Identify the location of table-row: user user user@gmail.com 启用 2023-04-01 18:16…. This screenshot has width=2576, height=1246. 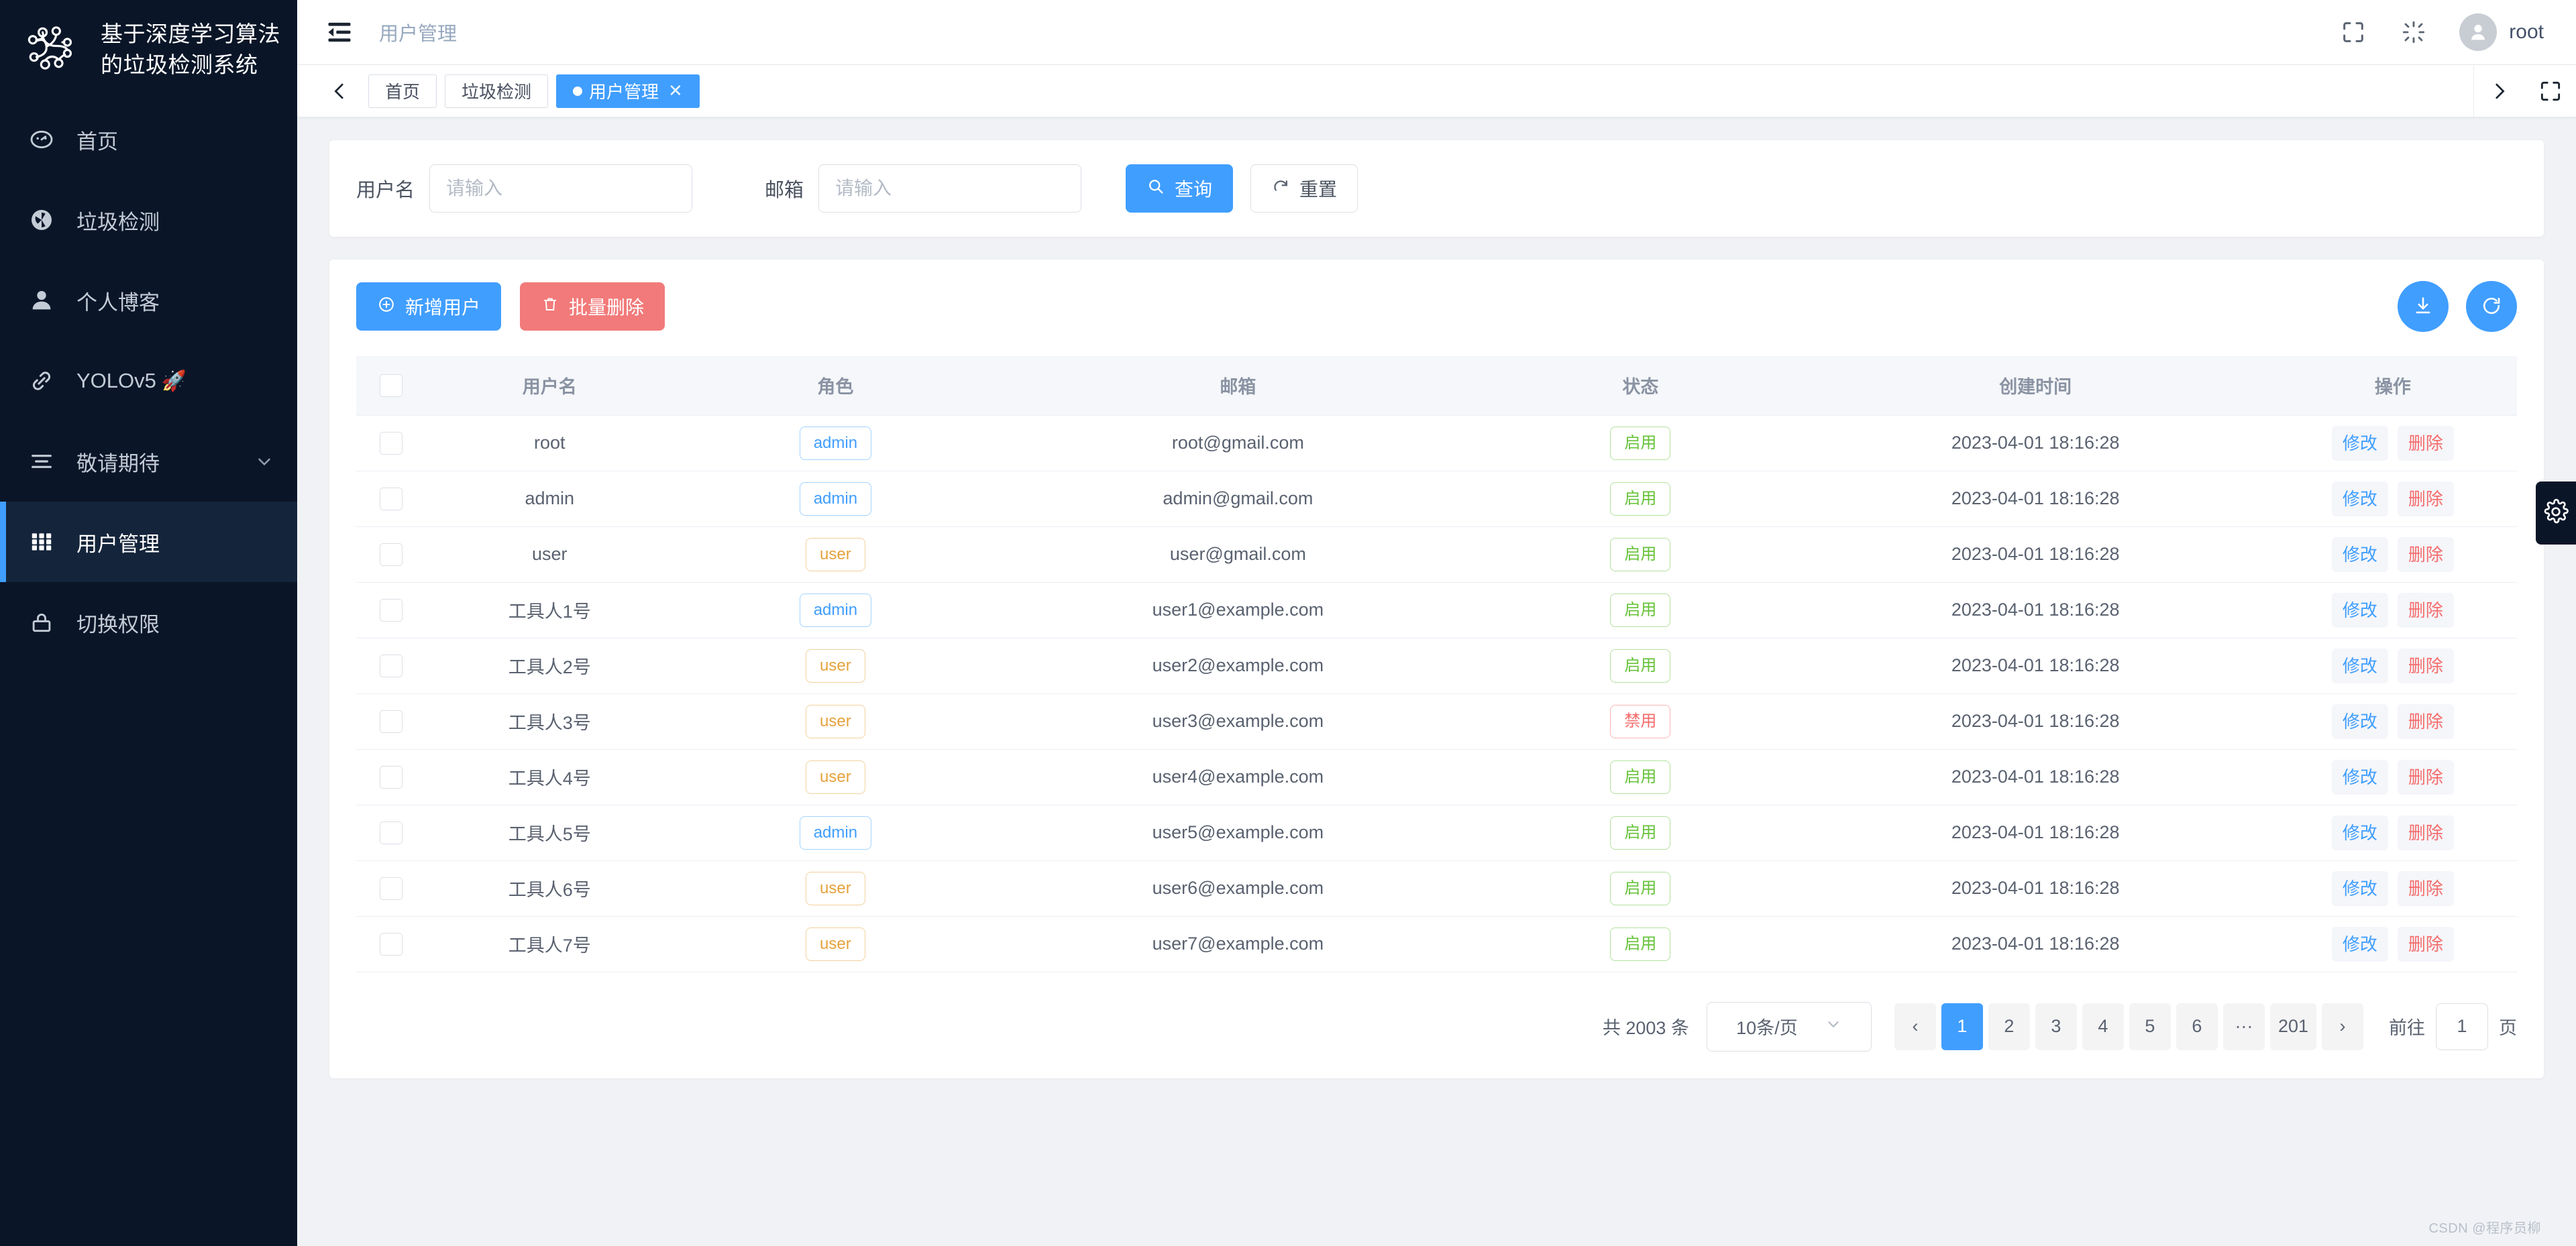
(1436, 554).